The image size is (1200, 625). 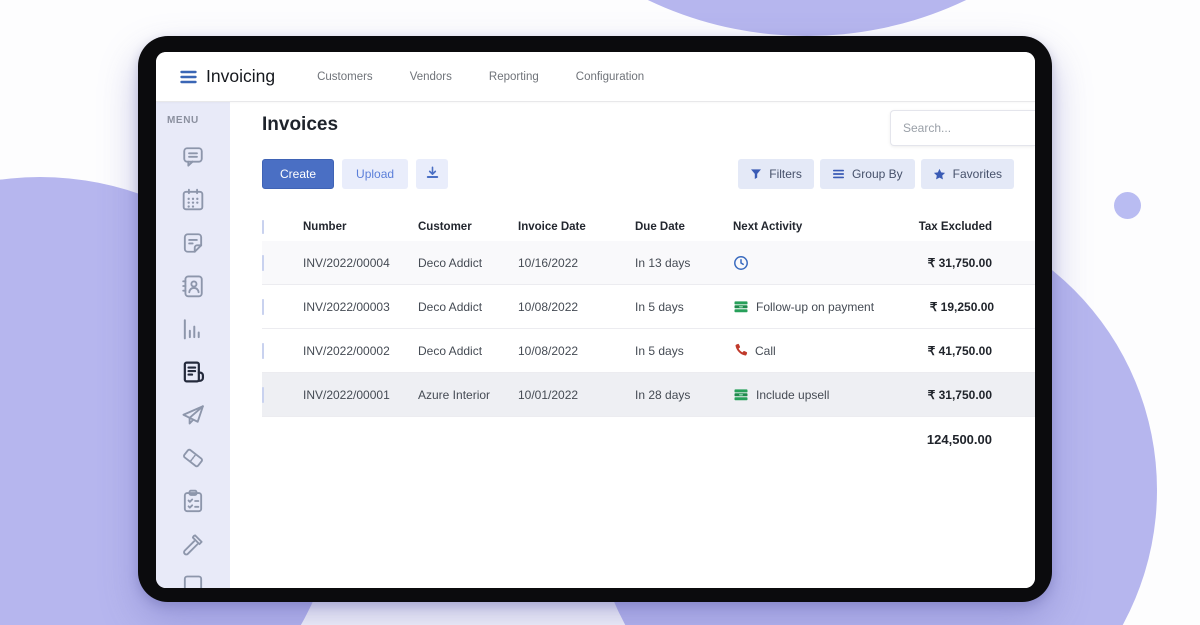 What do you see at coordinates (939, 174) in the screenshot?
I see `star-icon` at bounding box center [939, 174].